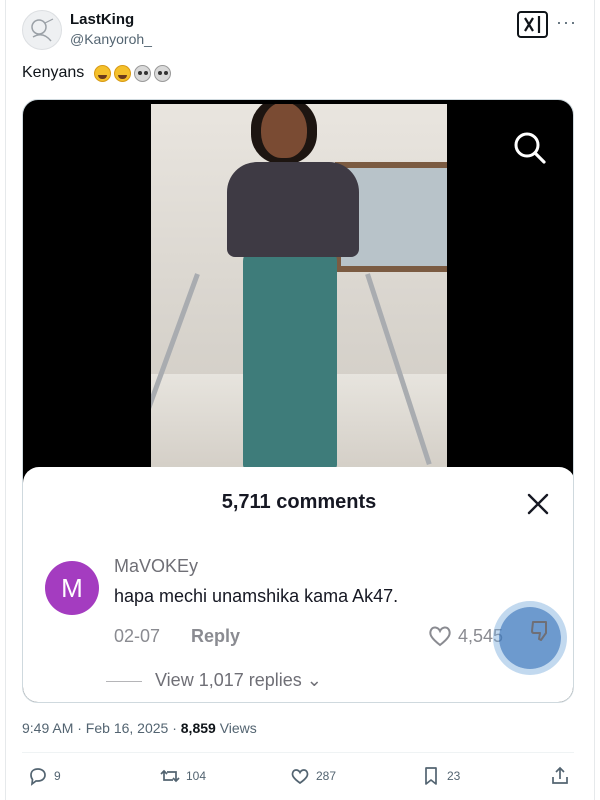  What do you see at coordinates (238, 680) in the screenshot?
I see `view-replies-button: View 1,017 replies ⌄` at bounding box center [238, 680].